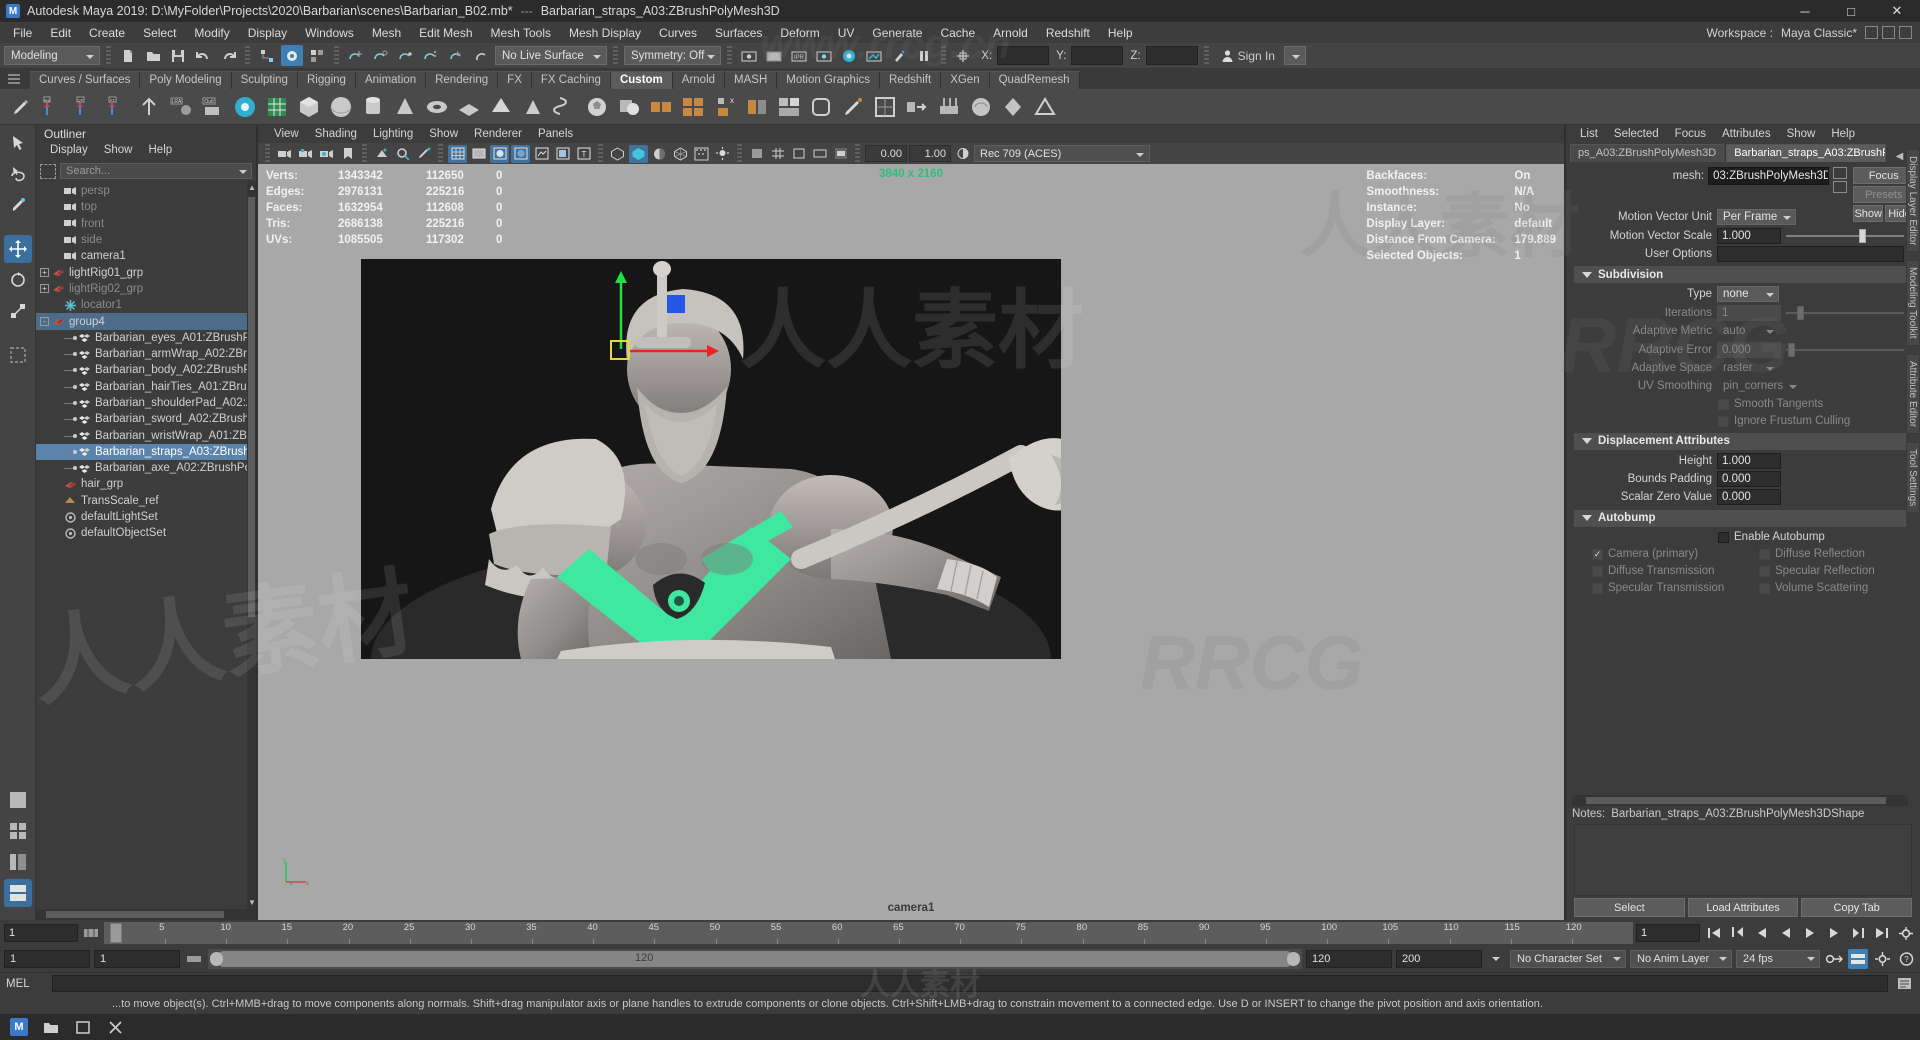 The image size is (1920, 1040). Describe the element at coordinates (840, 154) in the screenshot. I see `gate-mask-icon` at that location.